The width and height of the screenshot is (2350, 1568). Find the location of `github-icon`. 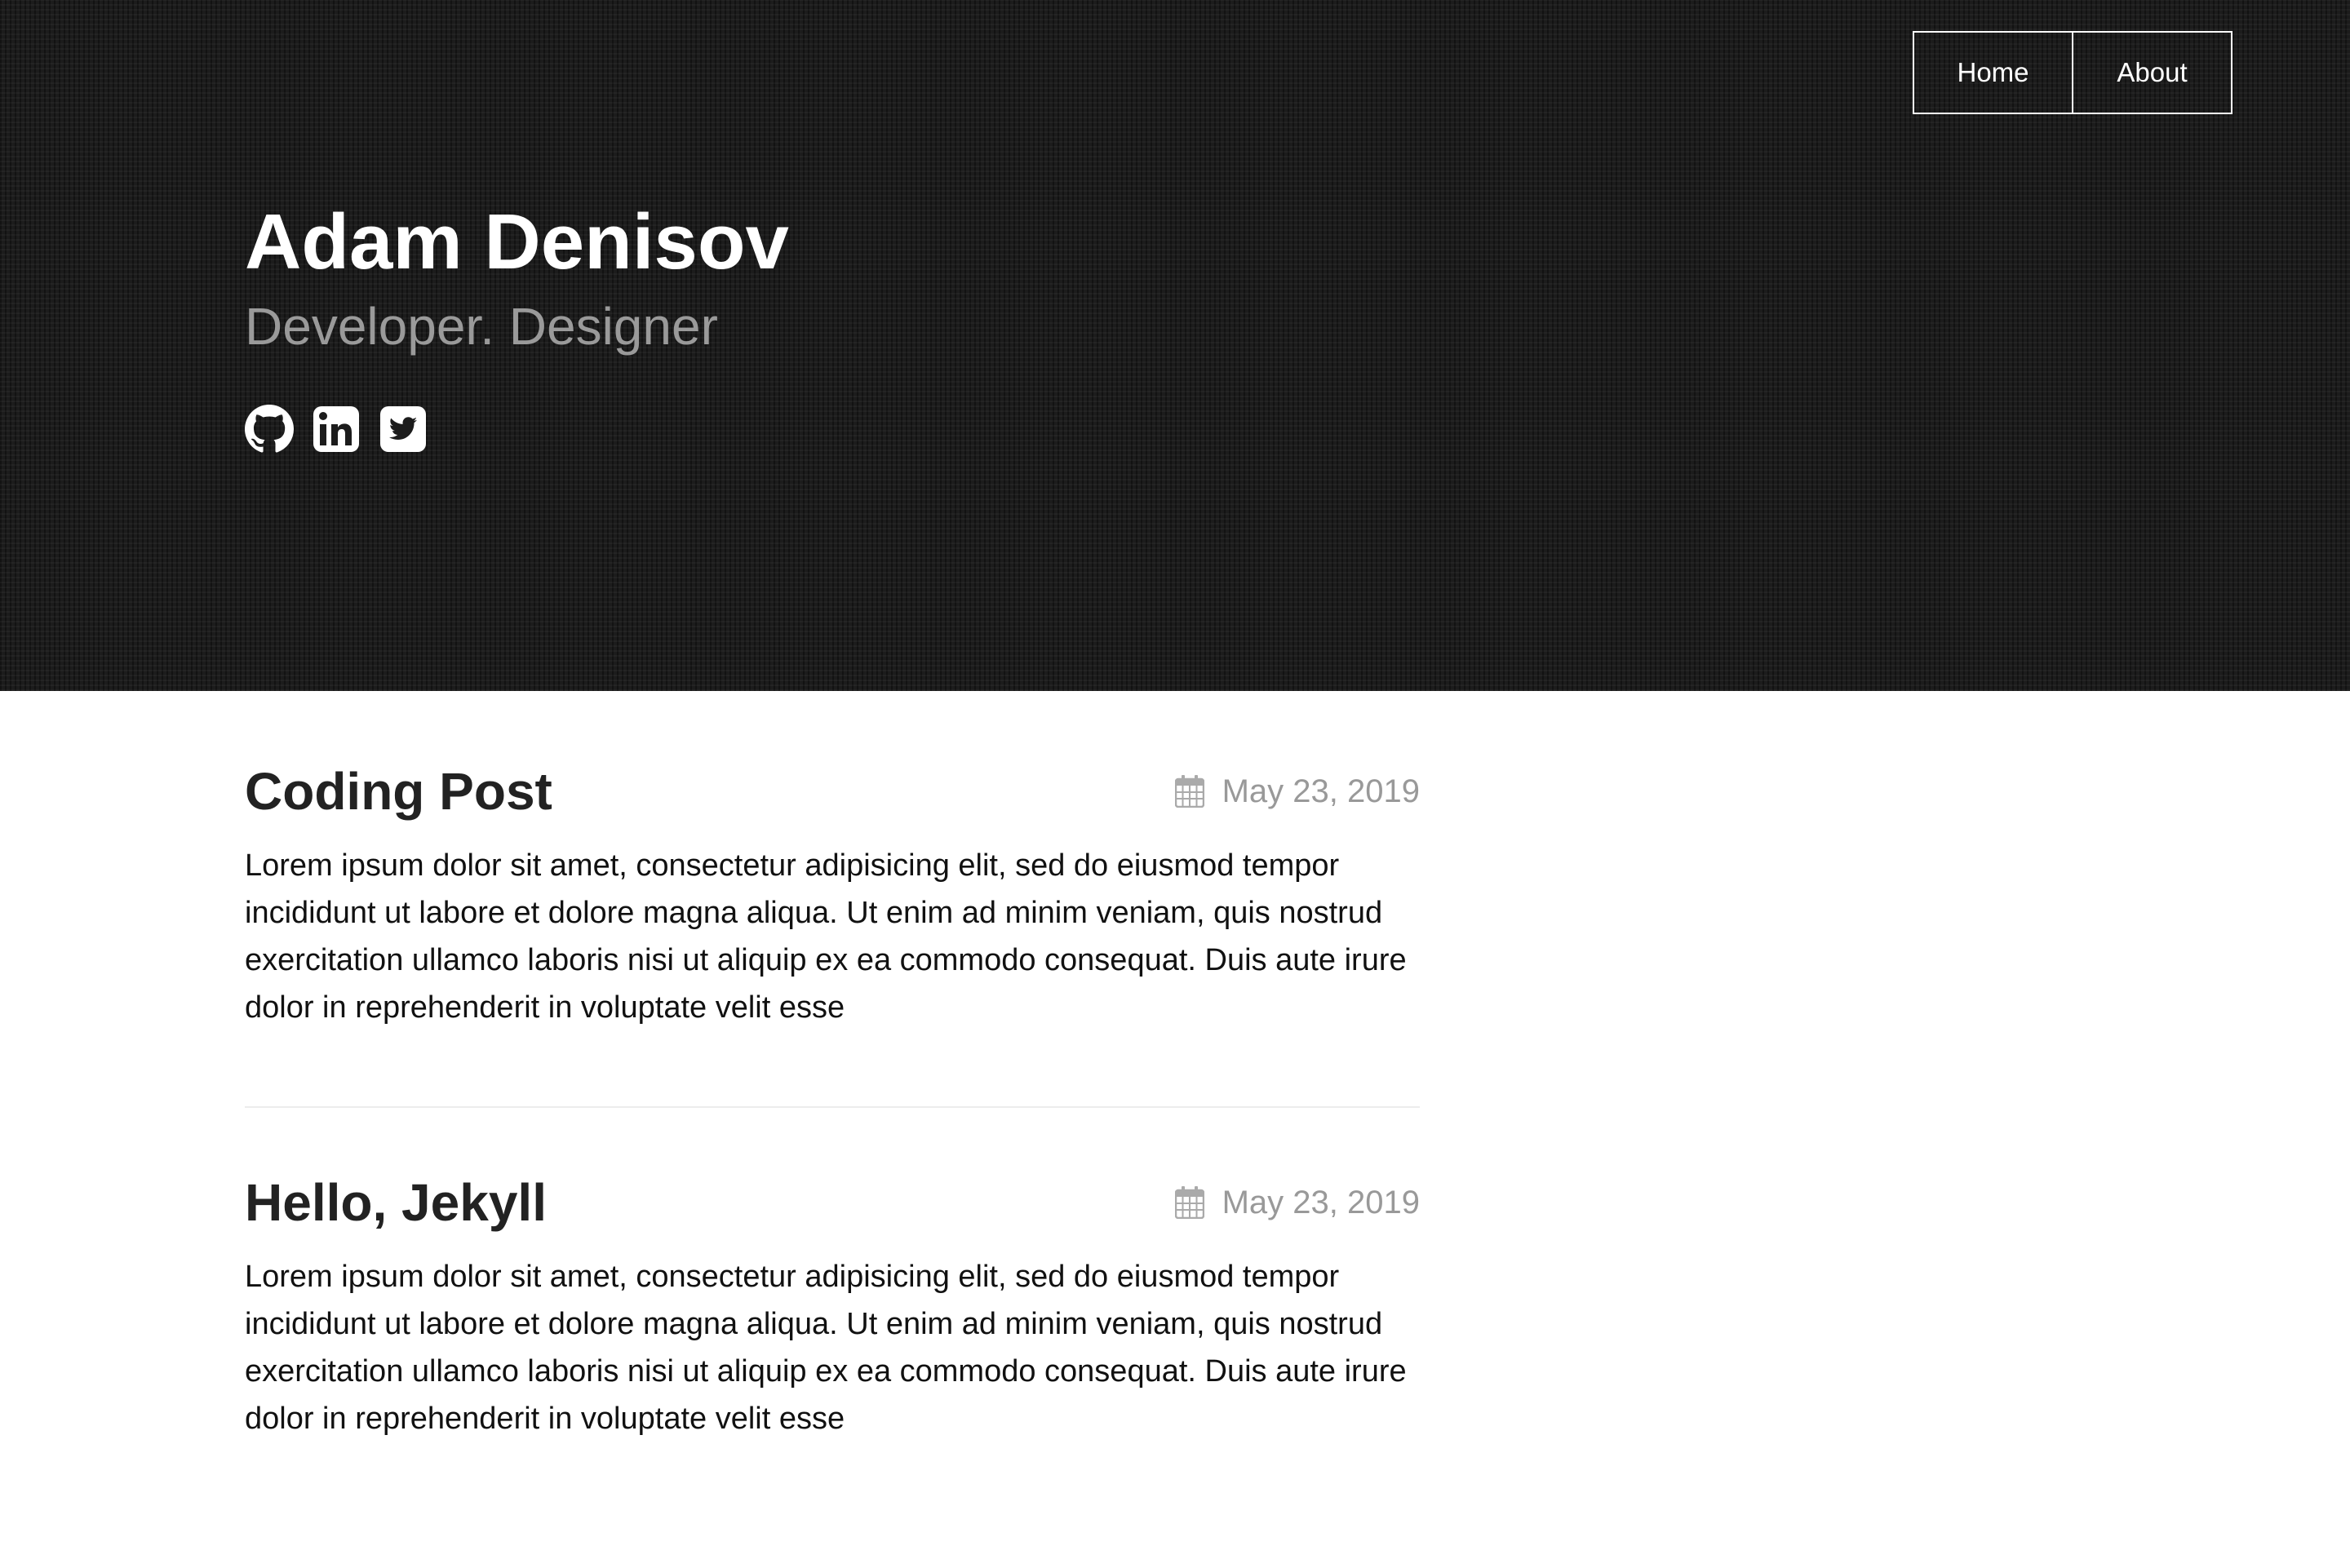

github-icon is located at coordinates (269, 429).